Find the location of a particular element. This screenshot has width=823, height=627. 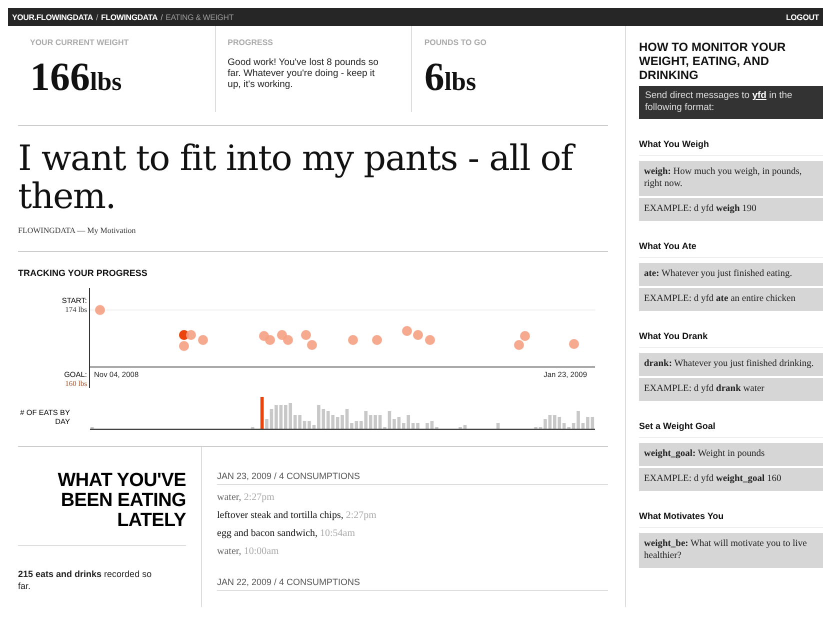

command-heading: What Motivates You is located at coordinates (731, 519).